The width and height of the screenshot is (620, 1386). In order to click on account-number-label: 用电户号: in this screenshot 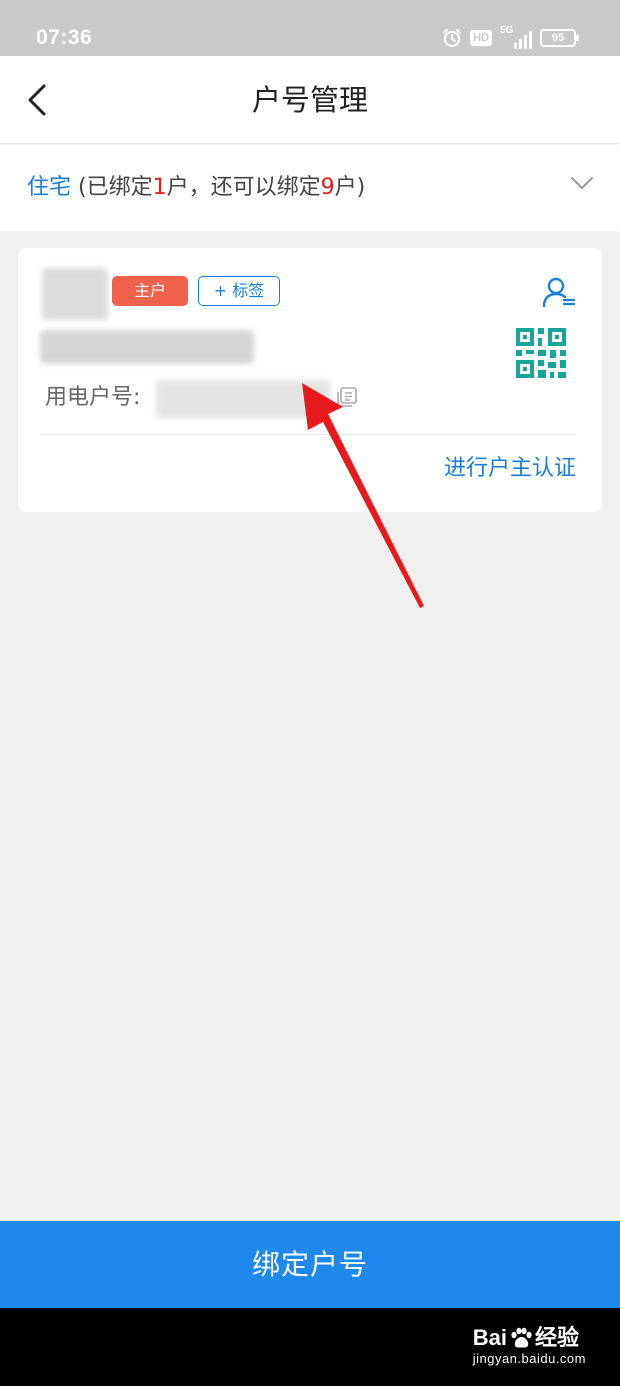, I will do `click(93, 397)`.